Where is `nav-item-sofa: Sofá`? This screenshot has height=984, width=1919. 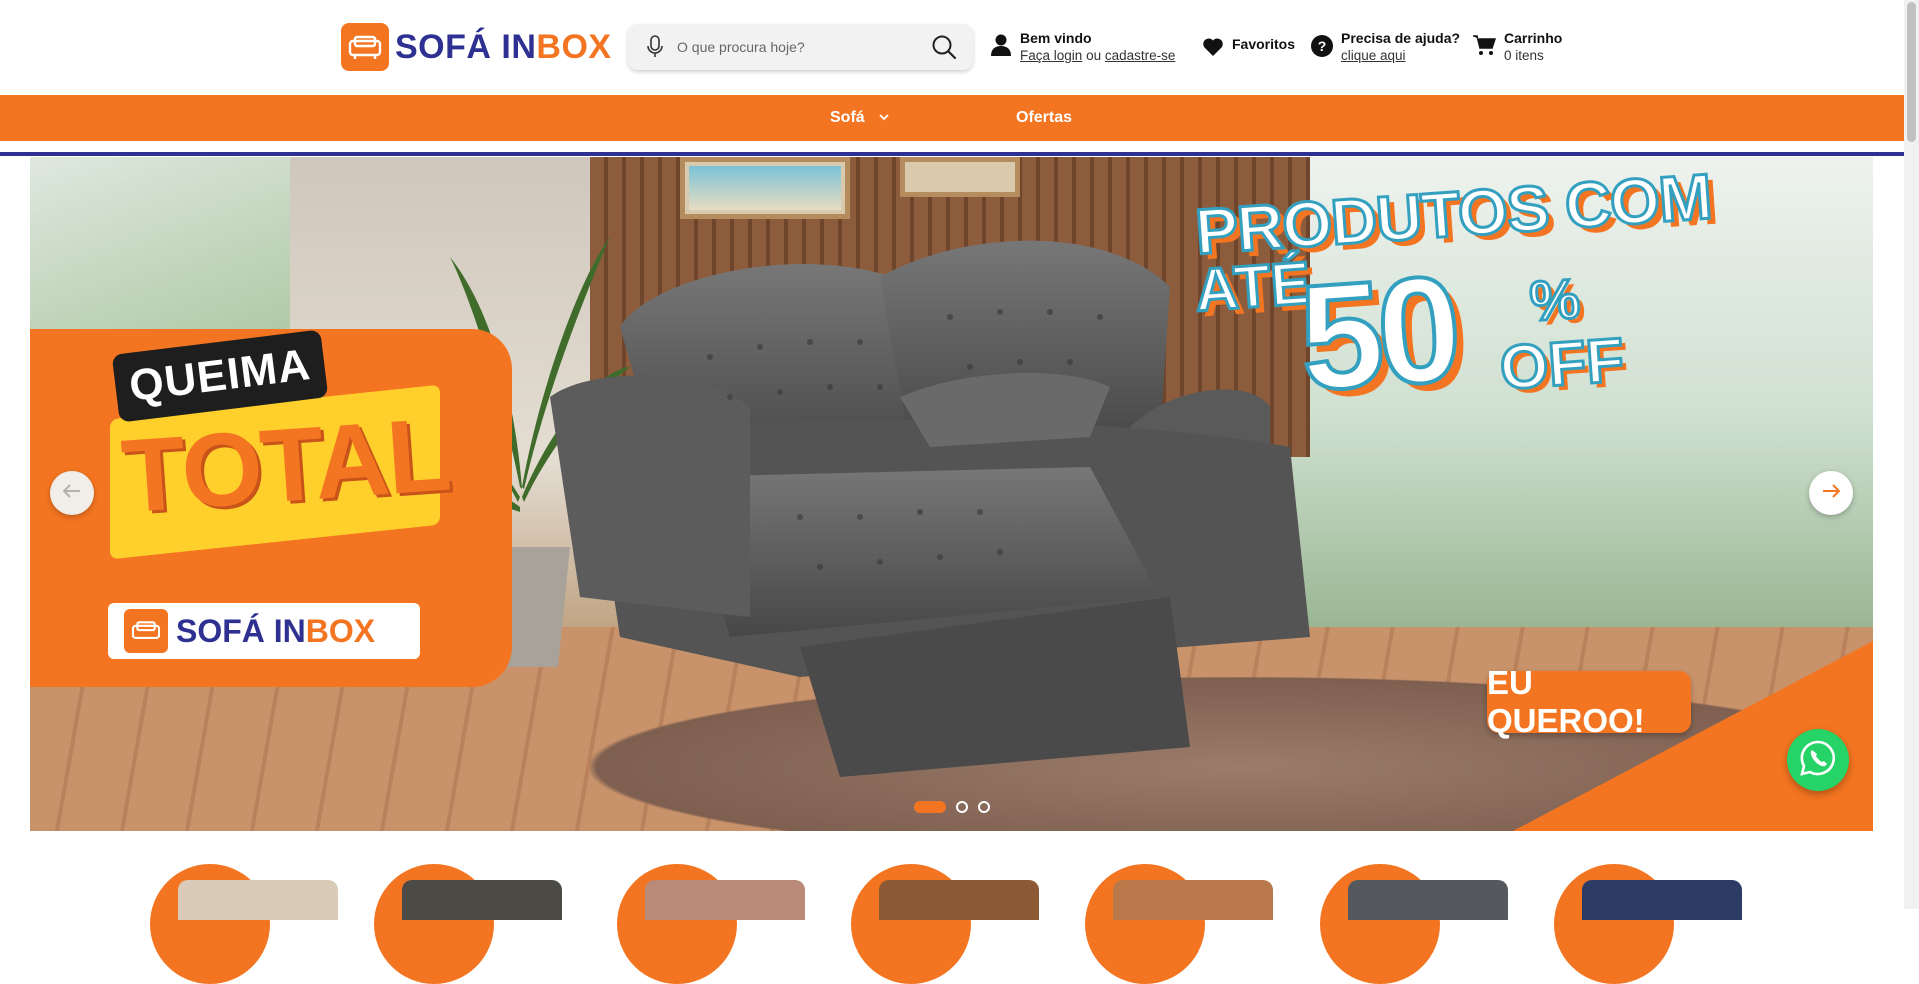
nav-item-sofa: Sofá is located at coordinates (859, 118).